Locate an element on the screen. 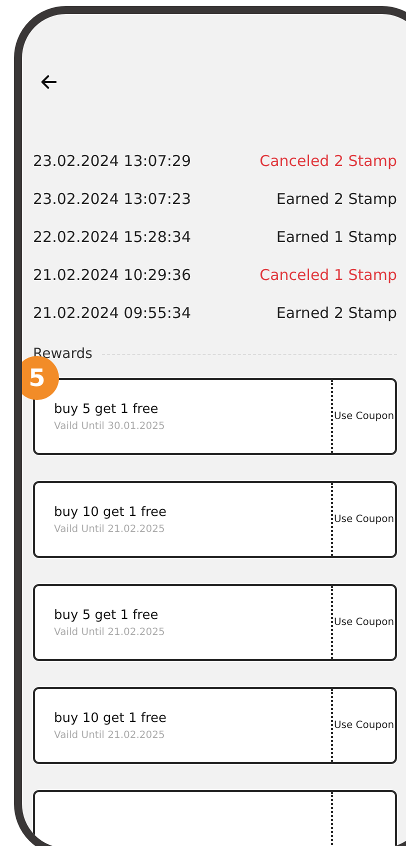 Image resolution: width=406 pixels, height=846 pixels. history-time: 23.02.2024 13:07:29 is located at coordinates (112, 161).